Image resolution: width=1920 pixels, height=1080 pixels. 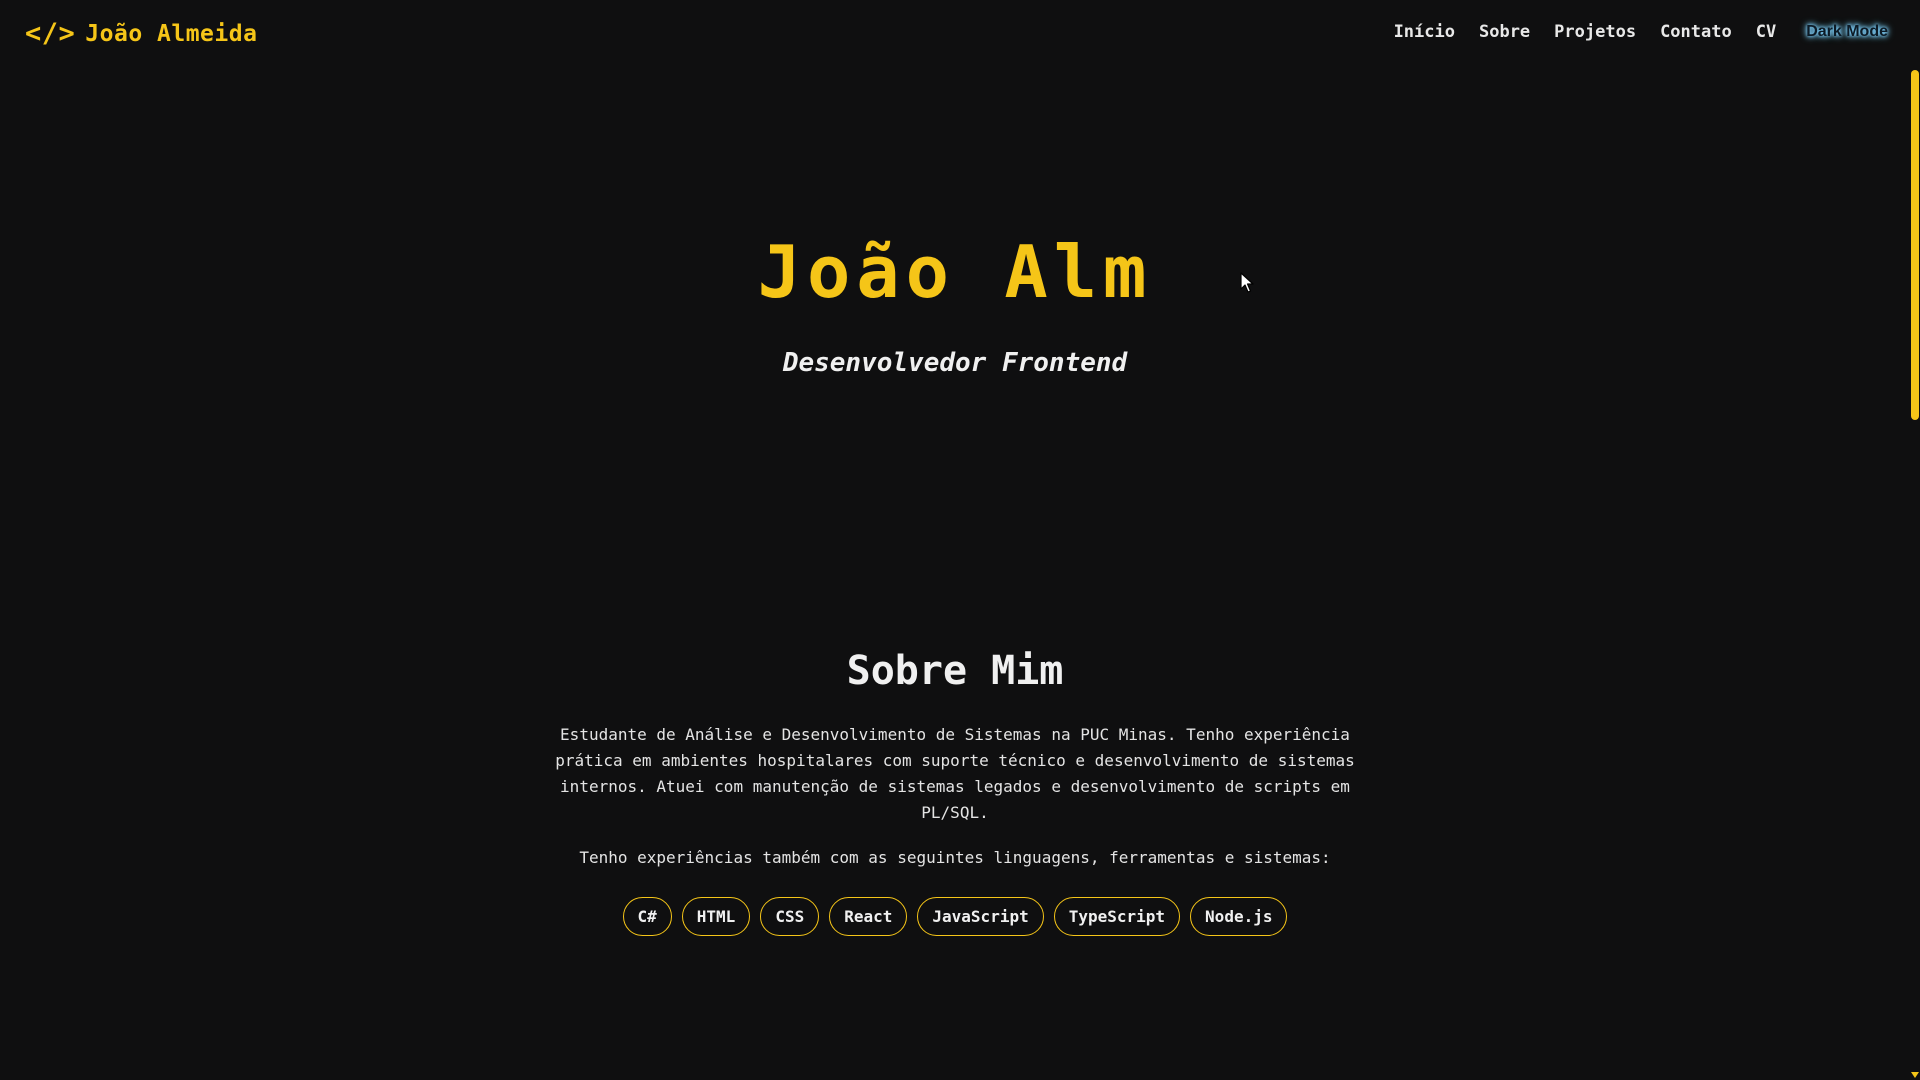 I want to click on hero-section: João Alm Desenvolvedor Frontend, so click(x=955, y=304).